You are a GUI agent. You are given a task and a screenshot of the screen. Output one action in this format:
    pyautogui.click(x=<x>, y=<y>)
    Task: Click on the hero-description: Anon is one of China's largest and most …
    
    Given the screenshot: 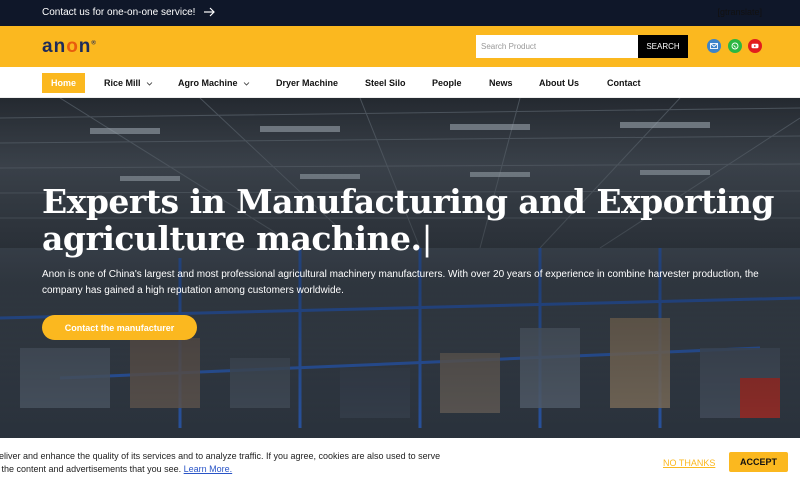 What is the action you would take?
    pyautogui.click(x=400, y=282)
    